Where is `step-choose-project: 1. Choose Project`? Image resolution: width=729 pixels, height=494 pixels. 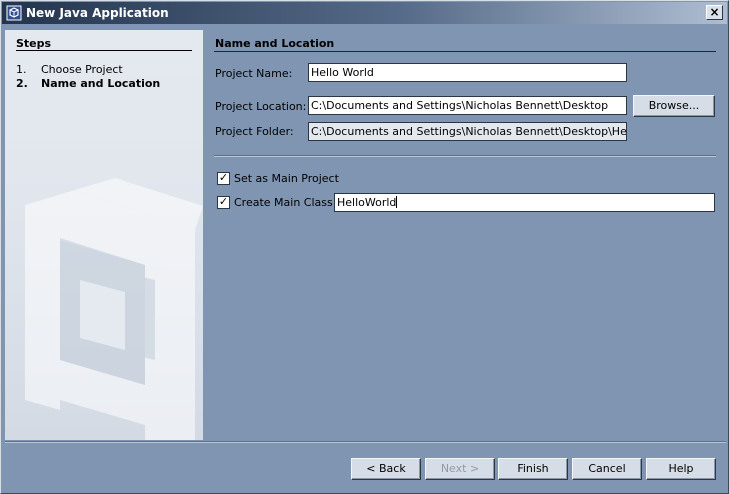
step-choose-project: 1. Choose Project is located at coordinates (69, 69).